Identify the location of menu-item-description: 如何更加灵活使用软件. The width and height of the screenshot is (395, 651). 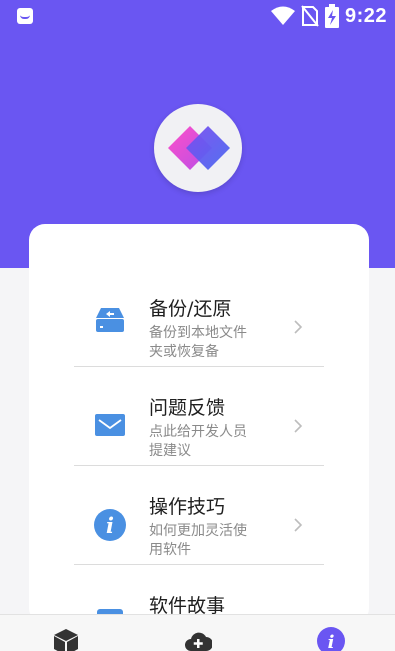
(198, 540).